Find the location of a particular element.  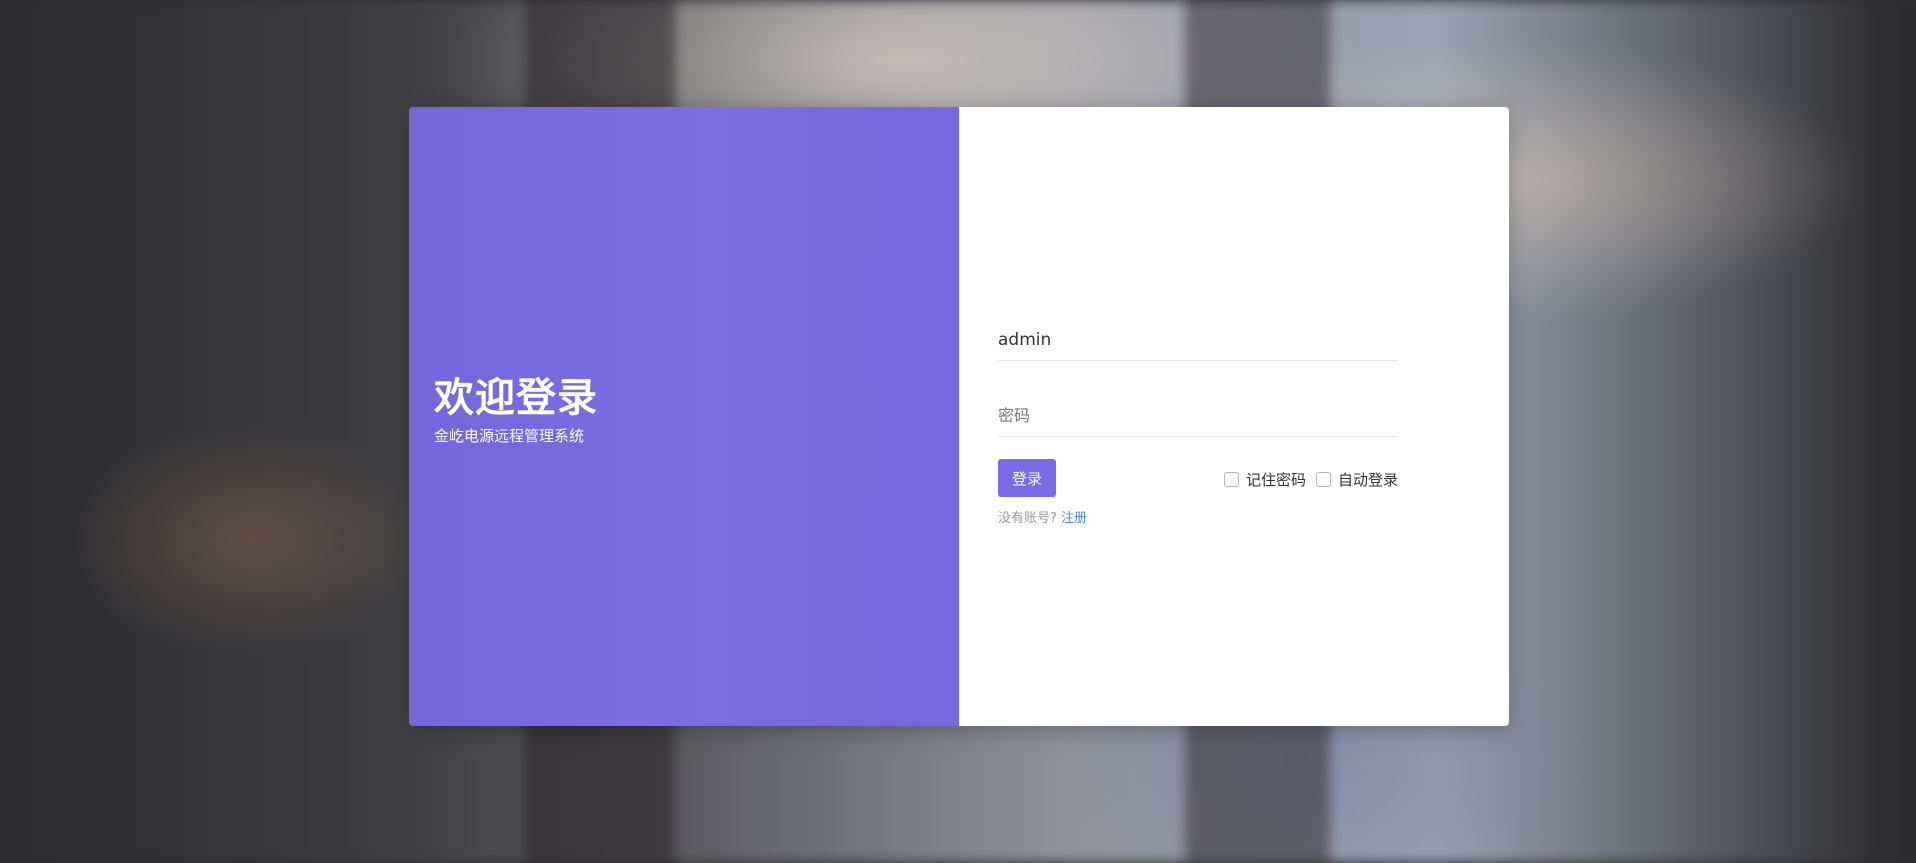

form-actions: 登录 记住密码 自动登录 is located at coordinates (1198, 479).